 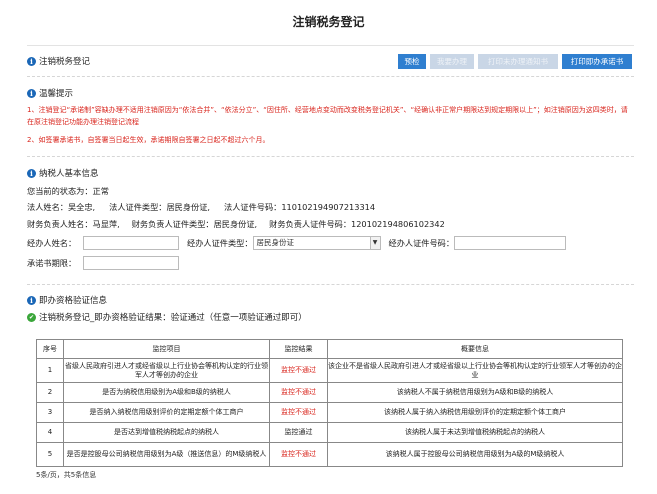 What do you see at coordinates (60, 191) in the screenshot?
I see `status-label: 您当前的状态为：` at bounding box center [60, 191].